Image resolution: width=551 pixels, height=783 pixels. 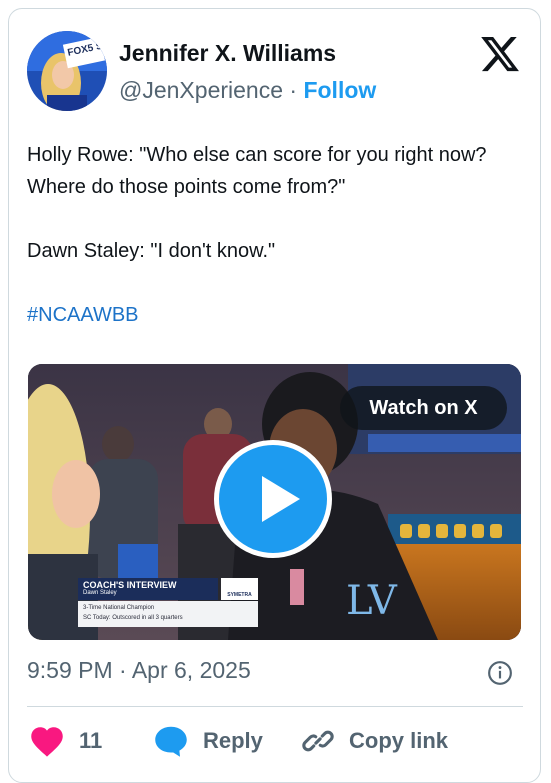 I want to click on follow-button: Follow, so click(x=339, y=90).